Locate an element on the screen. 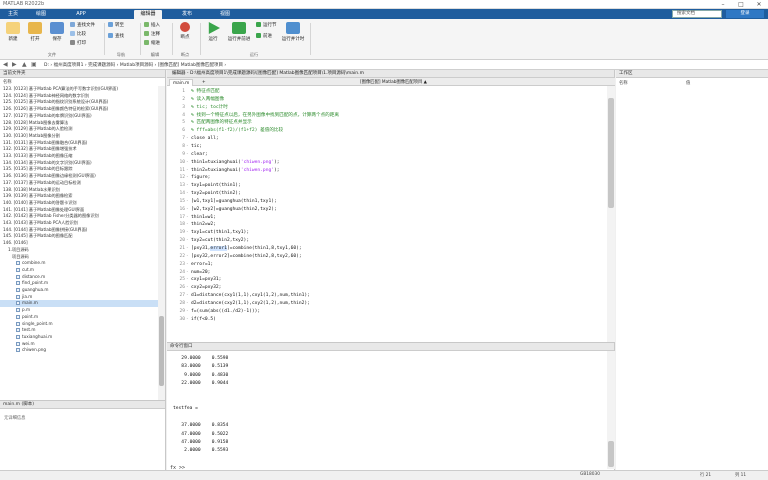 This screenshot has width=768, height=480. file-item: distance.m is located at coordinates (79, 277).